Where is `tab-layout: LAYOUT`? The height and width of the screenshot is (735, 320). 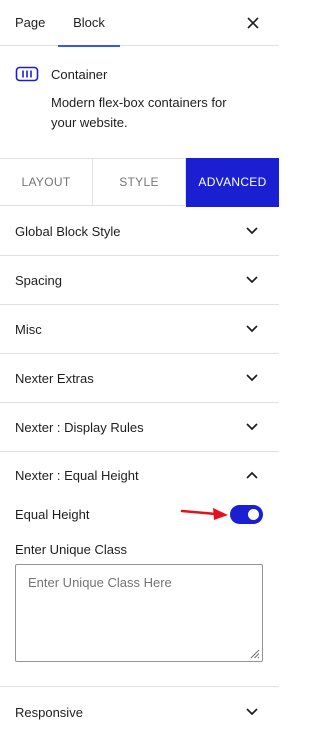
tab-layout: LAYOUT is located at coordinates (46, 182).